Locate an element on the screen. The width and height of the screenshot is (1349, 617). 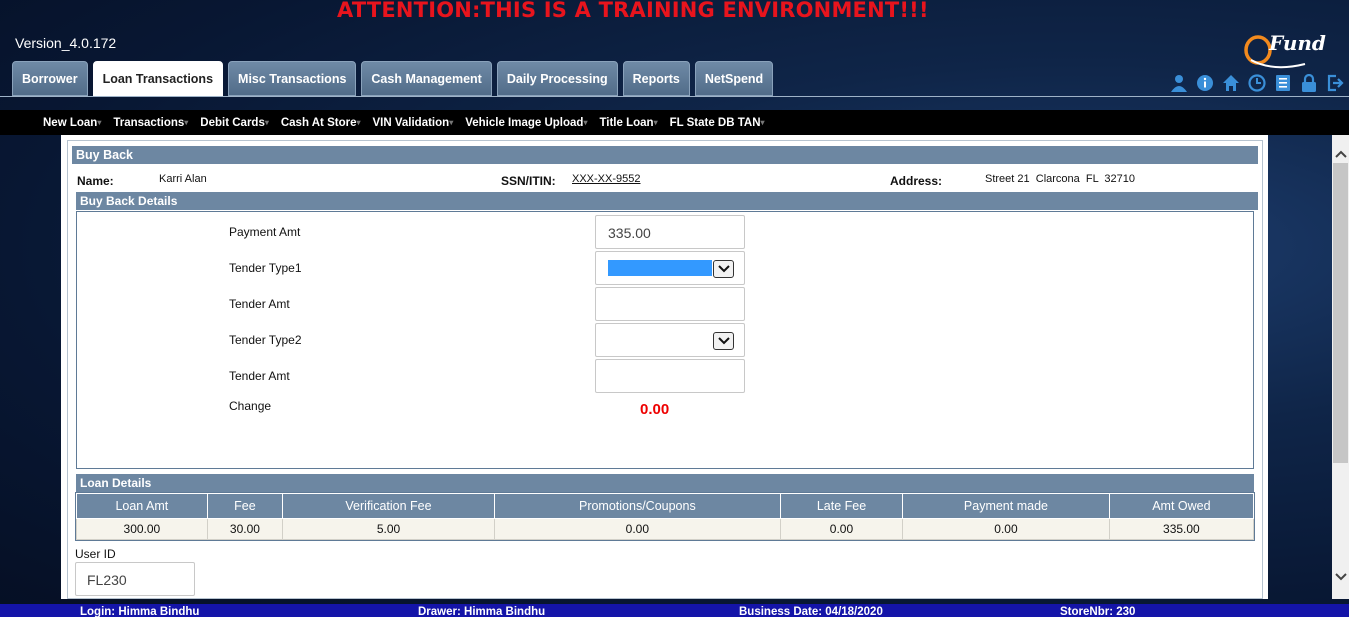
cell-promotions-coupons: 0.00 is located at coordinates (637, 529).